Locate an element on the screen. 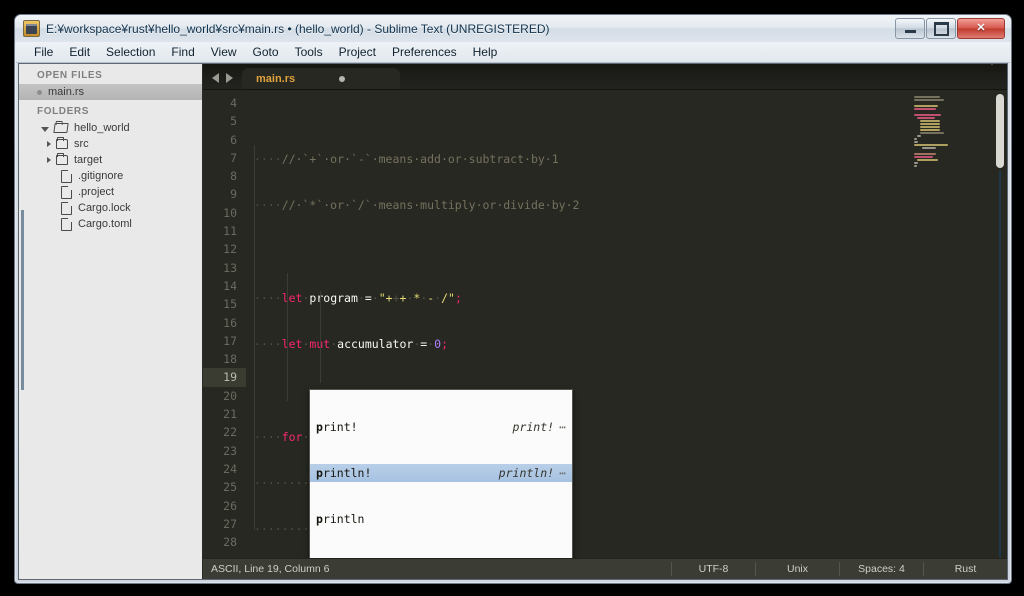  status-encoding: UTF-8 is located at coordinates (713, 569).